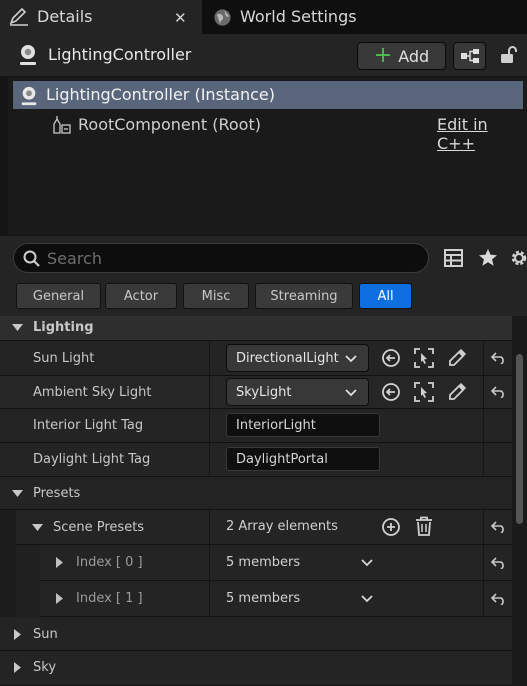  What do you see at coordinates (256, 493) in the screenshot?
I see `category-presets: Presets` at bounding box center [256, 493].